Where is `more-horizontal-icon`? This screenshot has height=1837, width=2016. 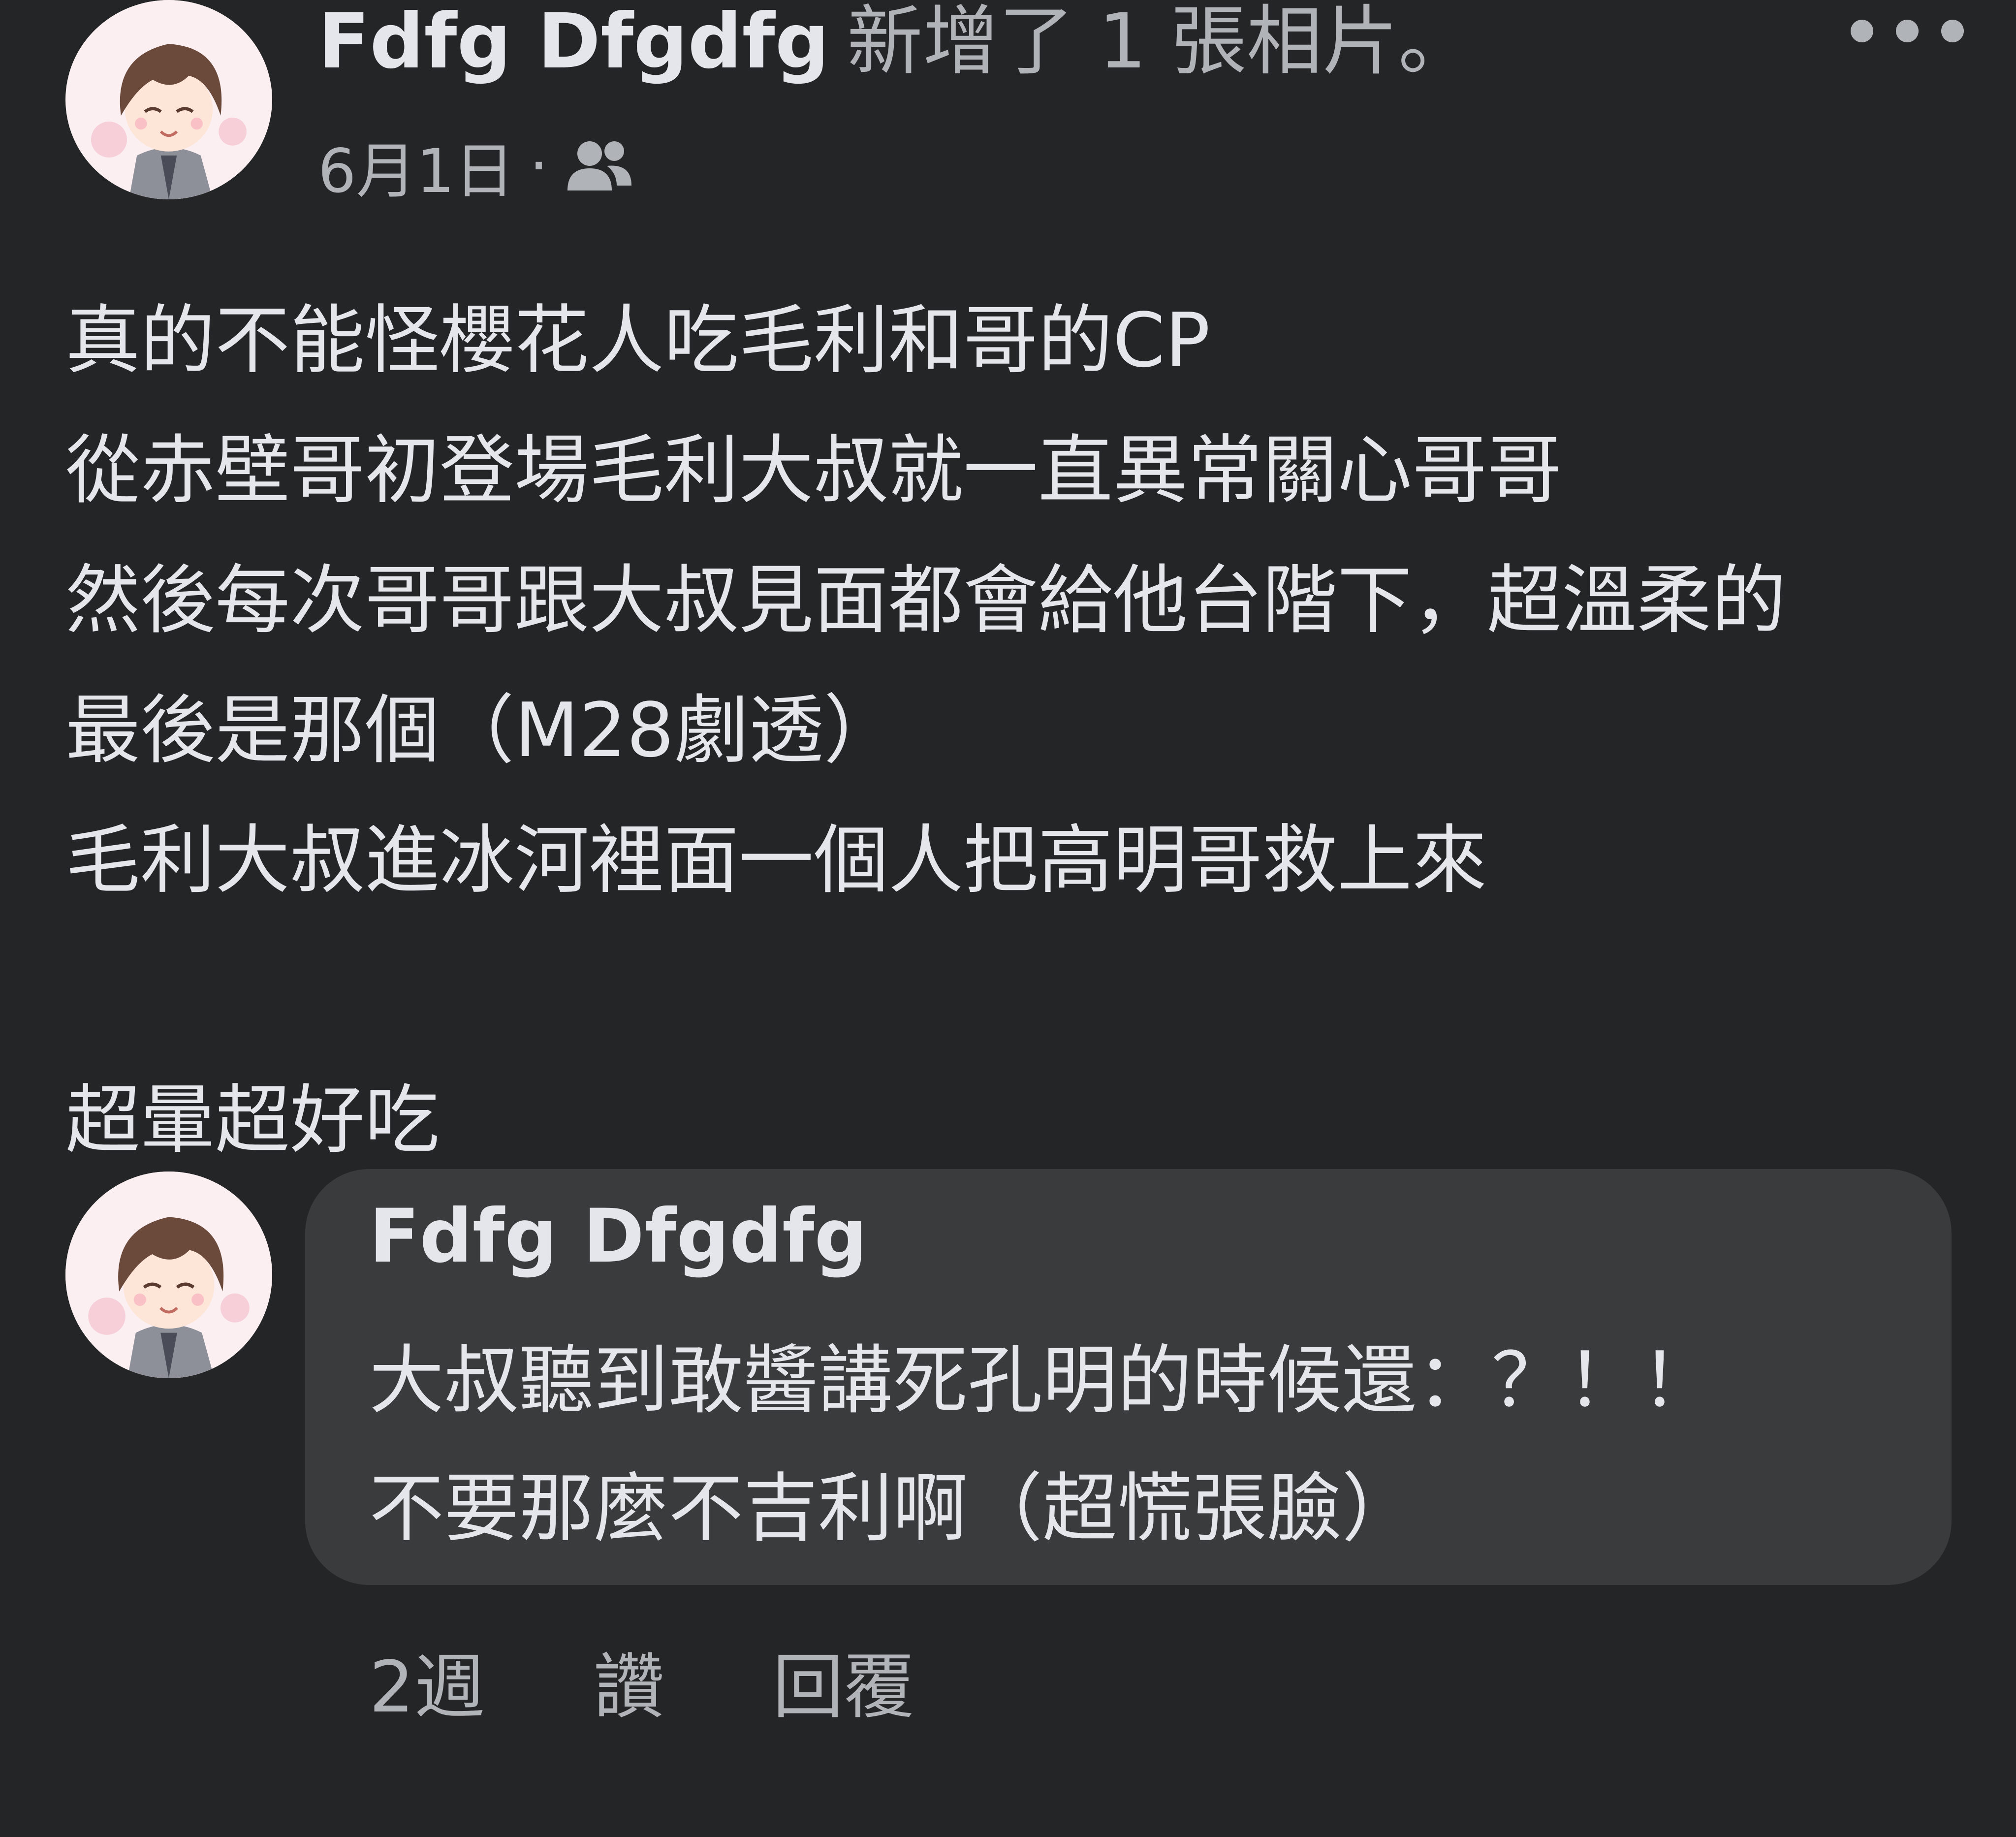 more-horizontal-icon is located at coordinates (1862, 31).